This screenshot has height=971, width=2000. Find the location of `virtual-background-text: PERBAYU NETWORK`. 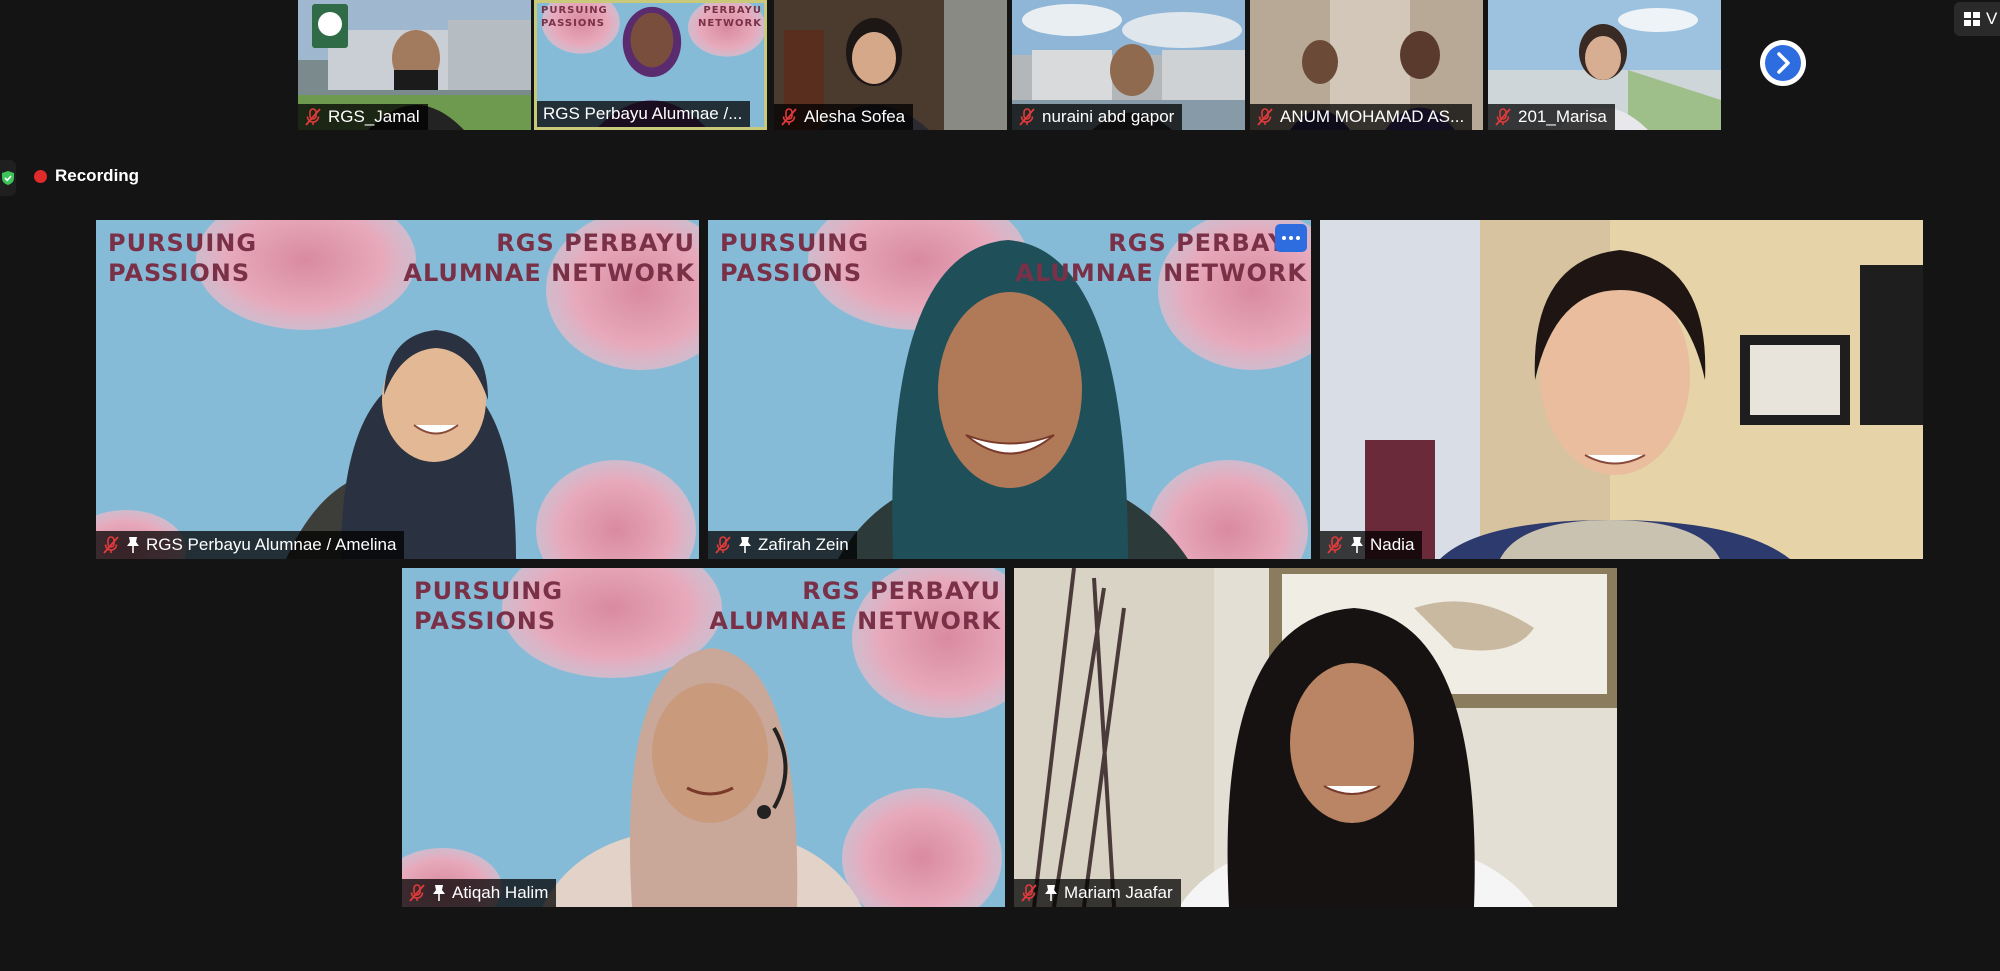

virtual-background-text: PERBAYU NETWORK is located at coordinates (729, 17).